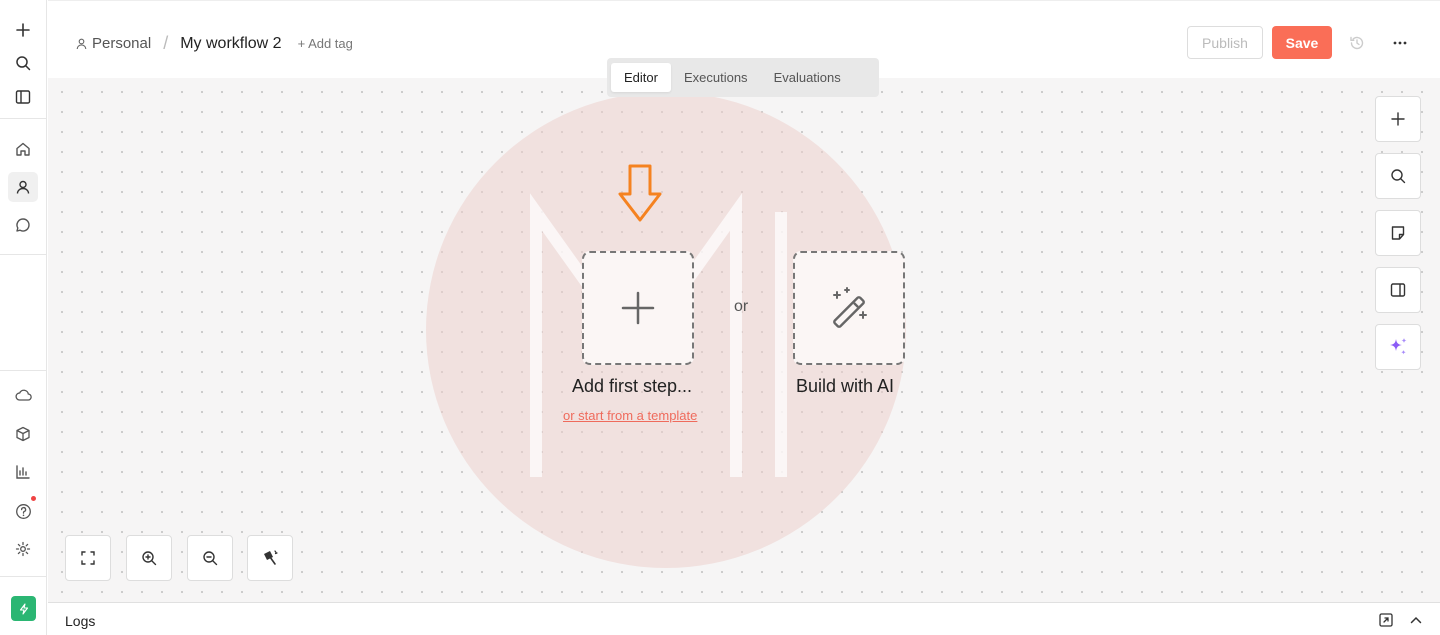 The height and width of the screenshot is (635, 1440). I want to click on magic-wand-icon, so click(850, 307).